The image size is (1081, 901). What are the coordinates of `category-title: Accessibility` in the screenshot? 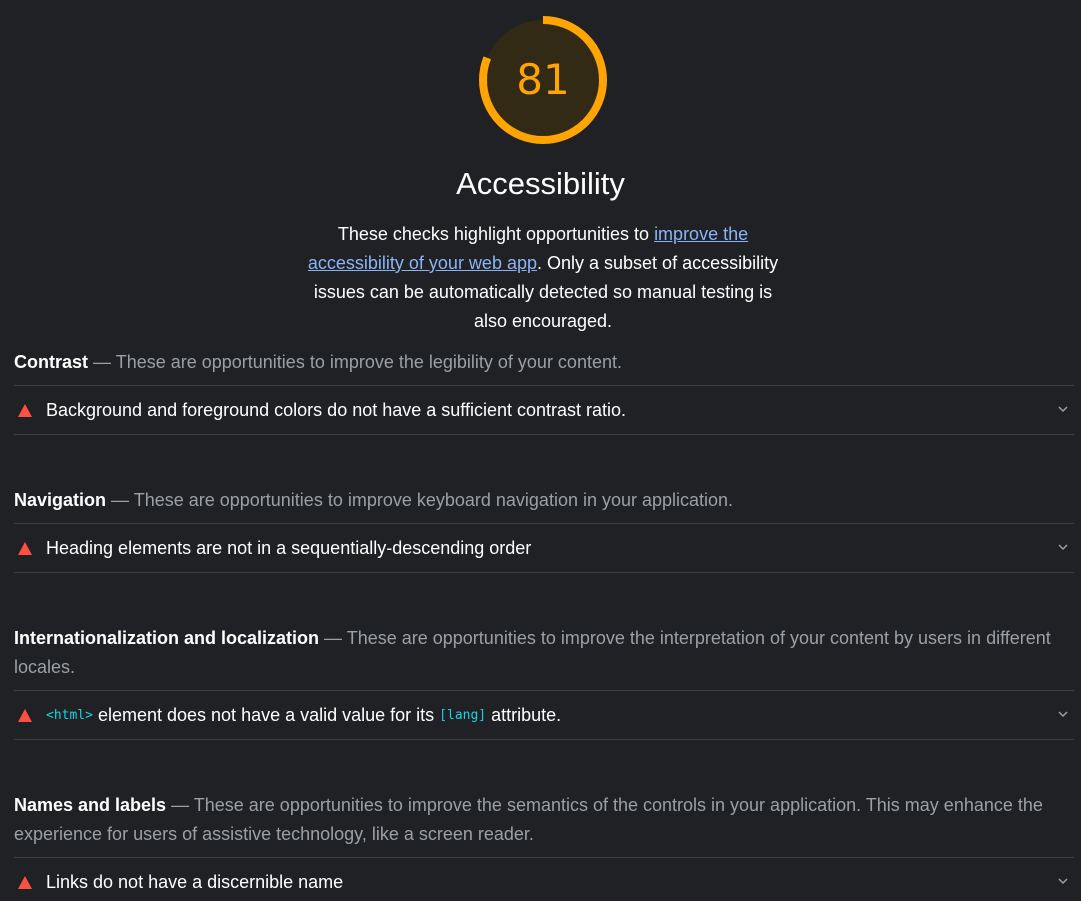 It's located at (540, 183).